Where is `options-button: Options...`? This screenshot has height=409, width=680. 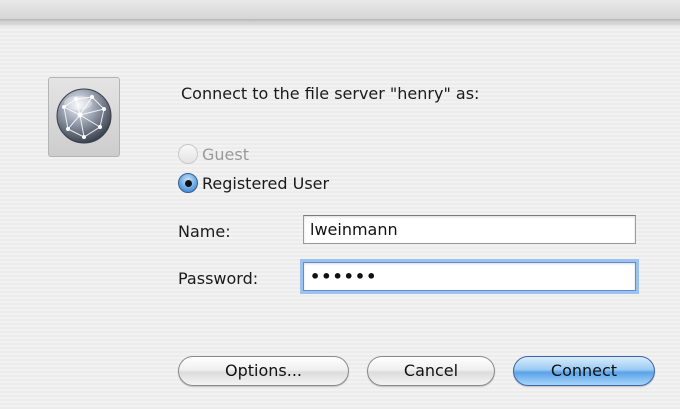
options-button: Options... is located at coordinates (263, 371).